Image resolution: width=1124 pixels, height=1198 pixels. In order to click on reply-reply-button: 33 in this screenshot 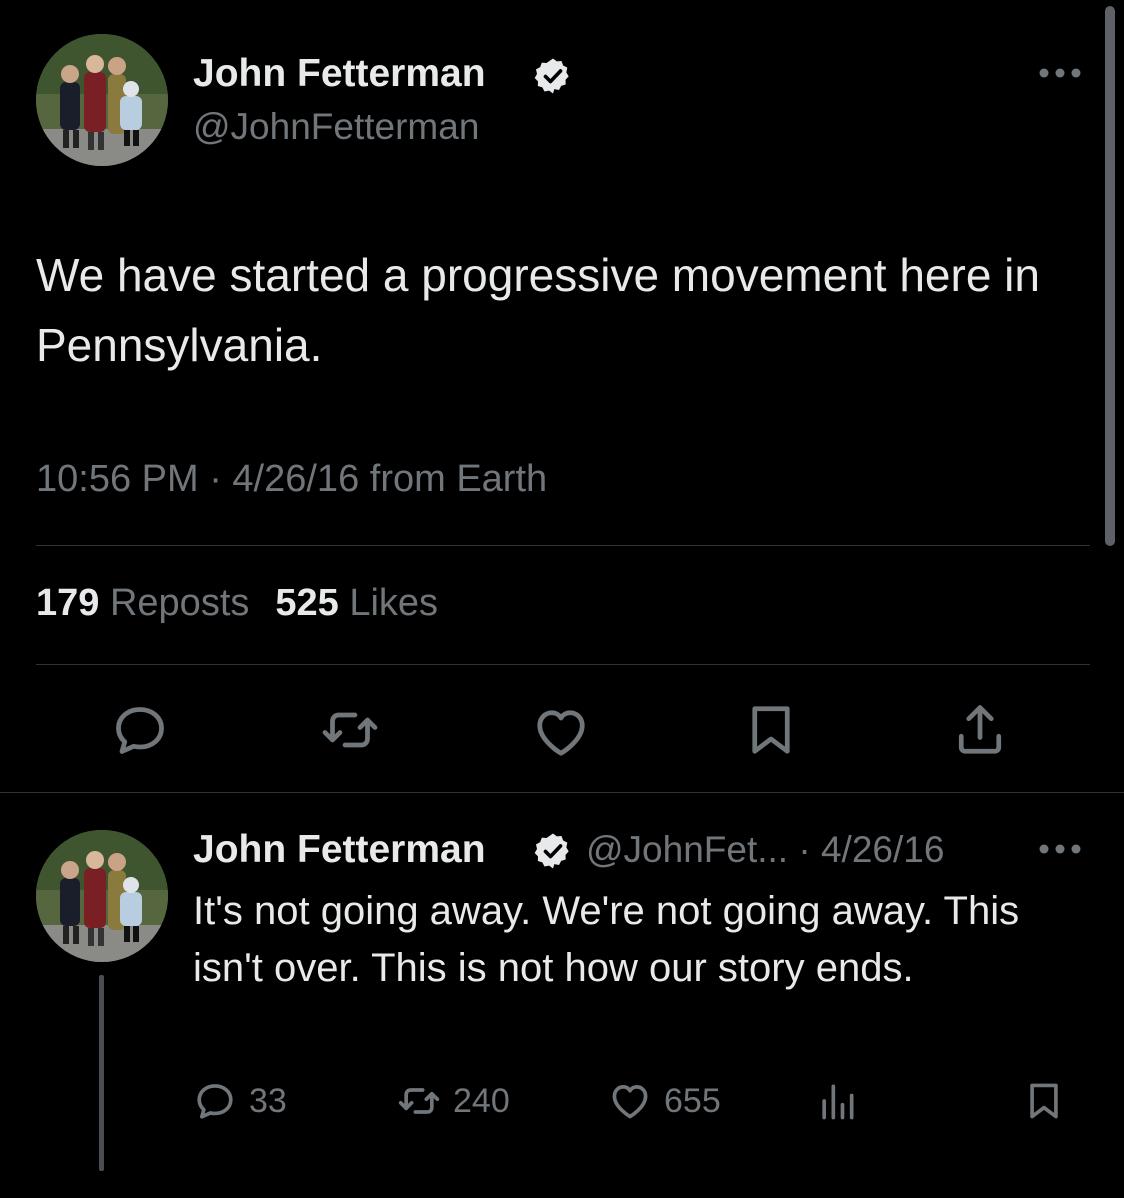, I will do `click(240, 1101)`.